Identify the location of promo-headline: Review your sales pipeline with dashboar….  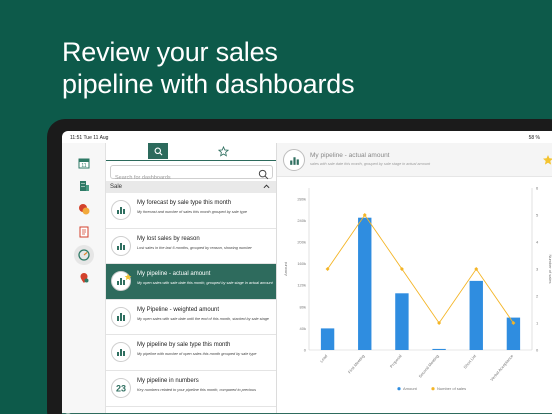
(208, 68).